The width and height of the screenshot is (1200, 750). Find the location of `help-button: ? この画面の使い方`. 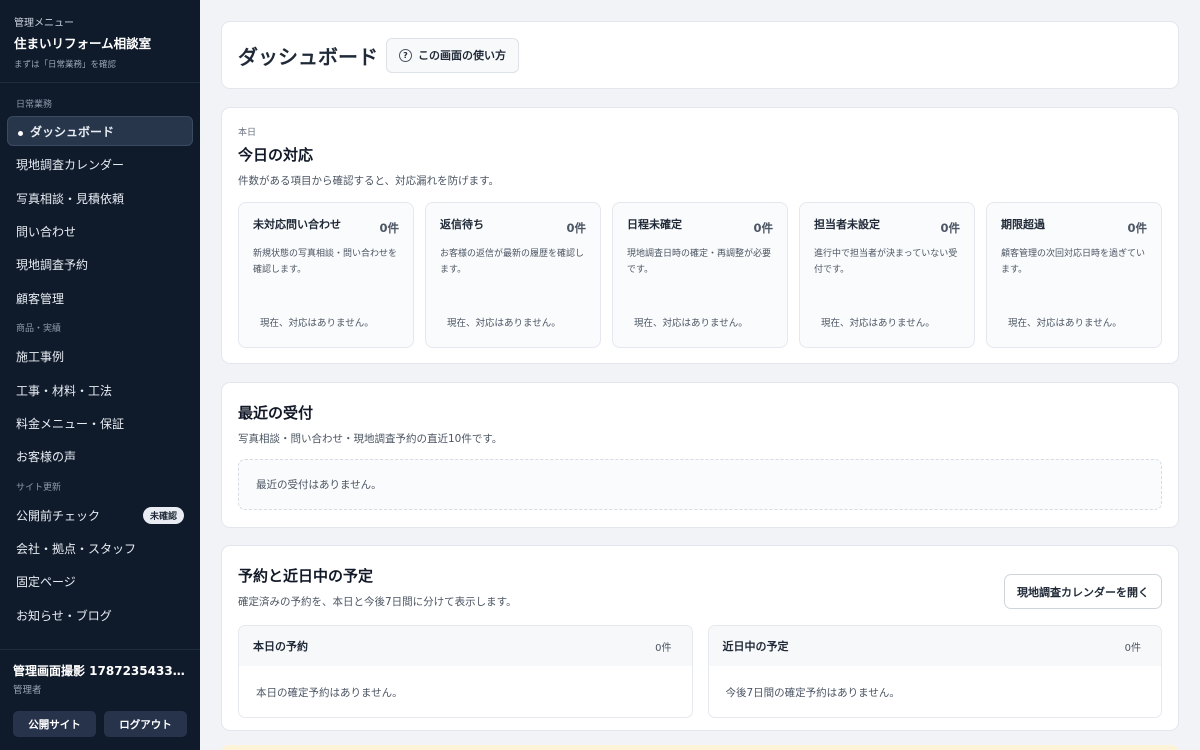

help-button: ? この画面の使い方 is located at coordinates (452, 55).